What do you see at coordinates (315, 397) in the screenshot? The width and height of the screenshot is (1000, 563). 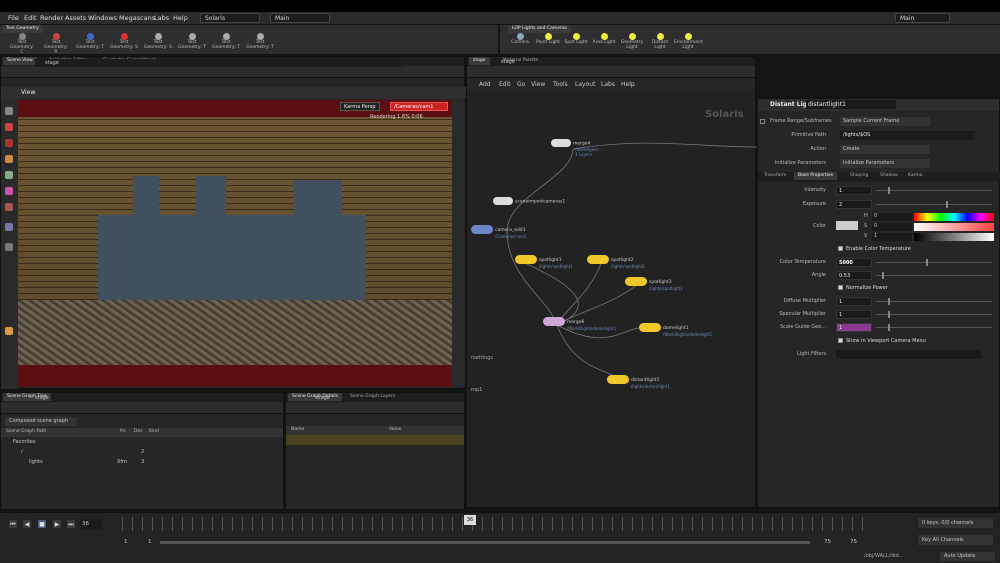 I see `tab-scene-graph-details: Scene Graph Details` at bounding box center [315, 397].